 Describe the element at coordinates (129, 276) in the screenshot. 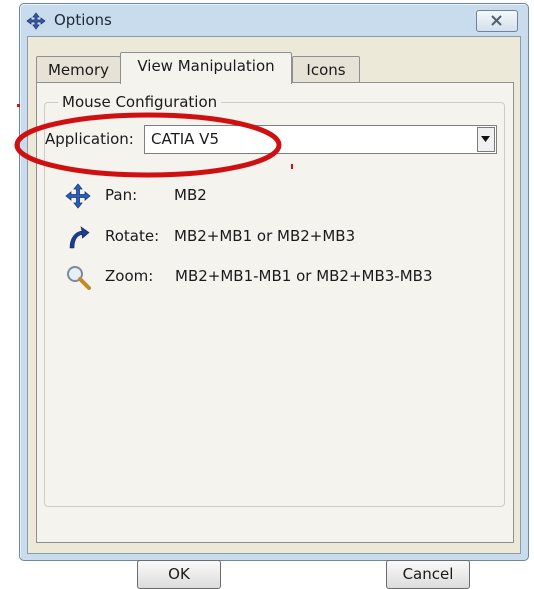

I see `zoom-label: Zoom:` at that location.